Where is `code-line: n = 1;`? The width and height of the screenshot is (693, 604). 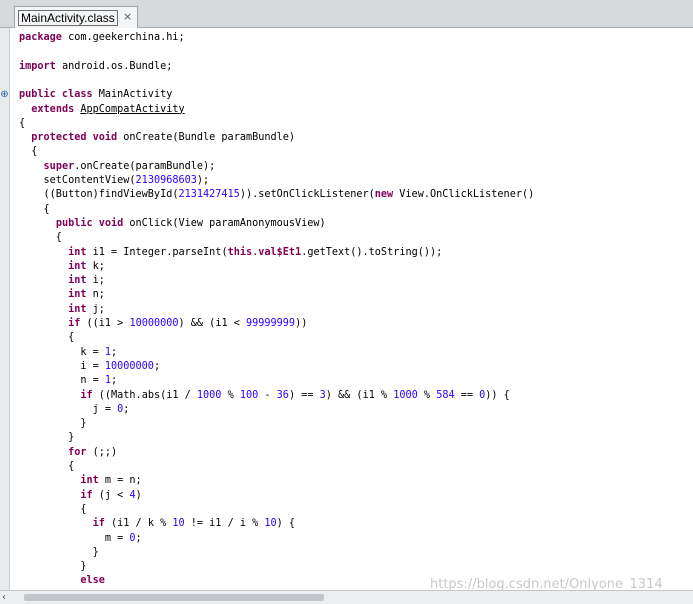 code-line: n = 1; is located at coordinates (68, 381).